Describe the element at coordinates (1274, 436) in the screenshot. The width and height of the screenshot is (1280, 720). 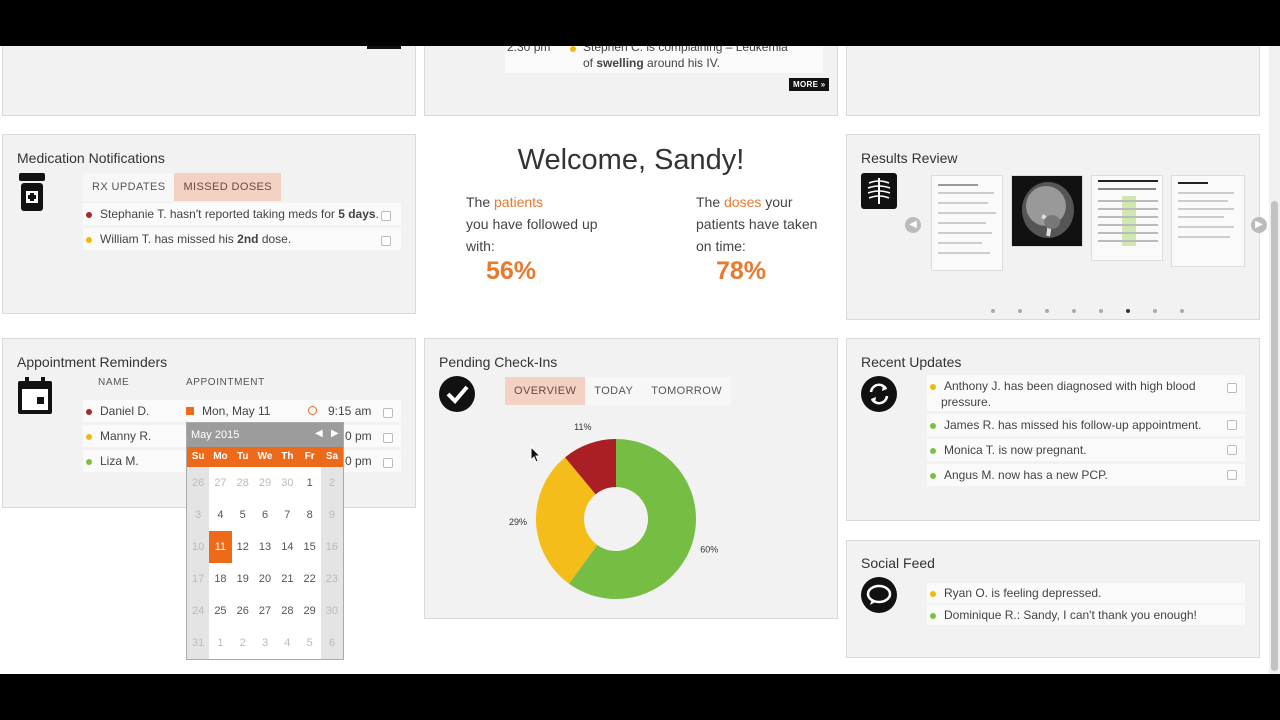
I see `scrollbar-thumb` at that location.